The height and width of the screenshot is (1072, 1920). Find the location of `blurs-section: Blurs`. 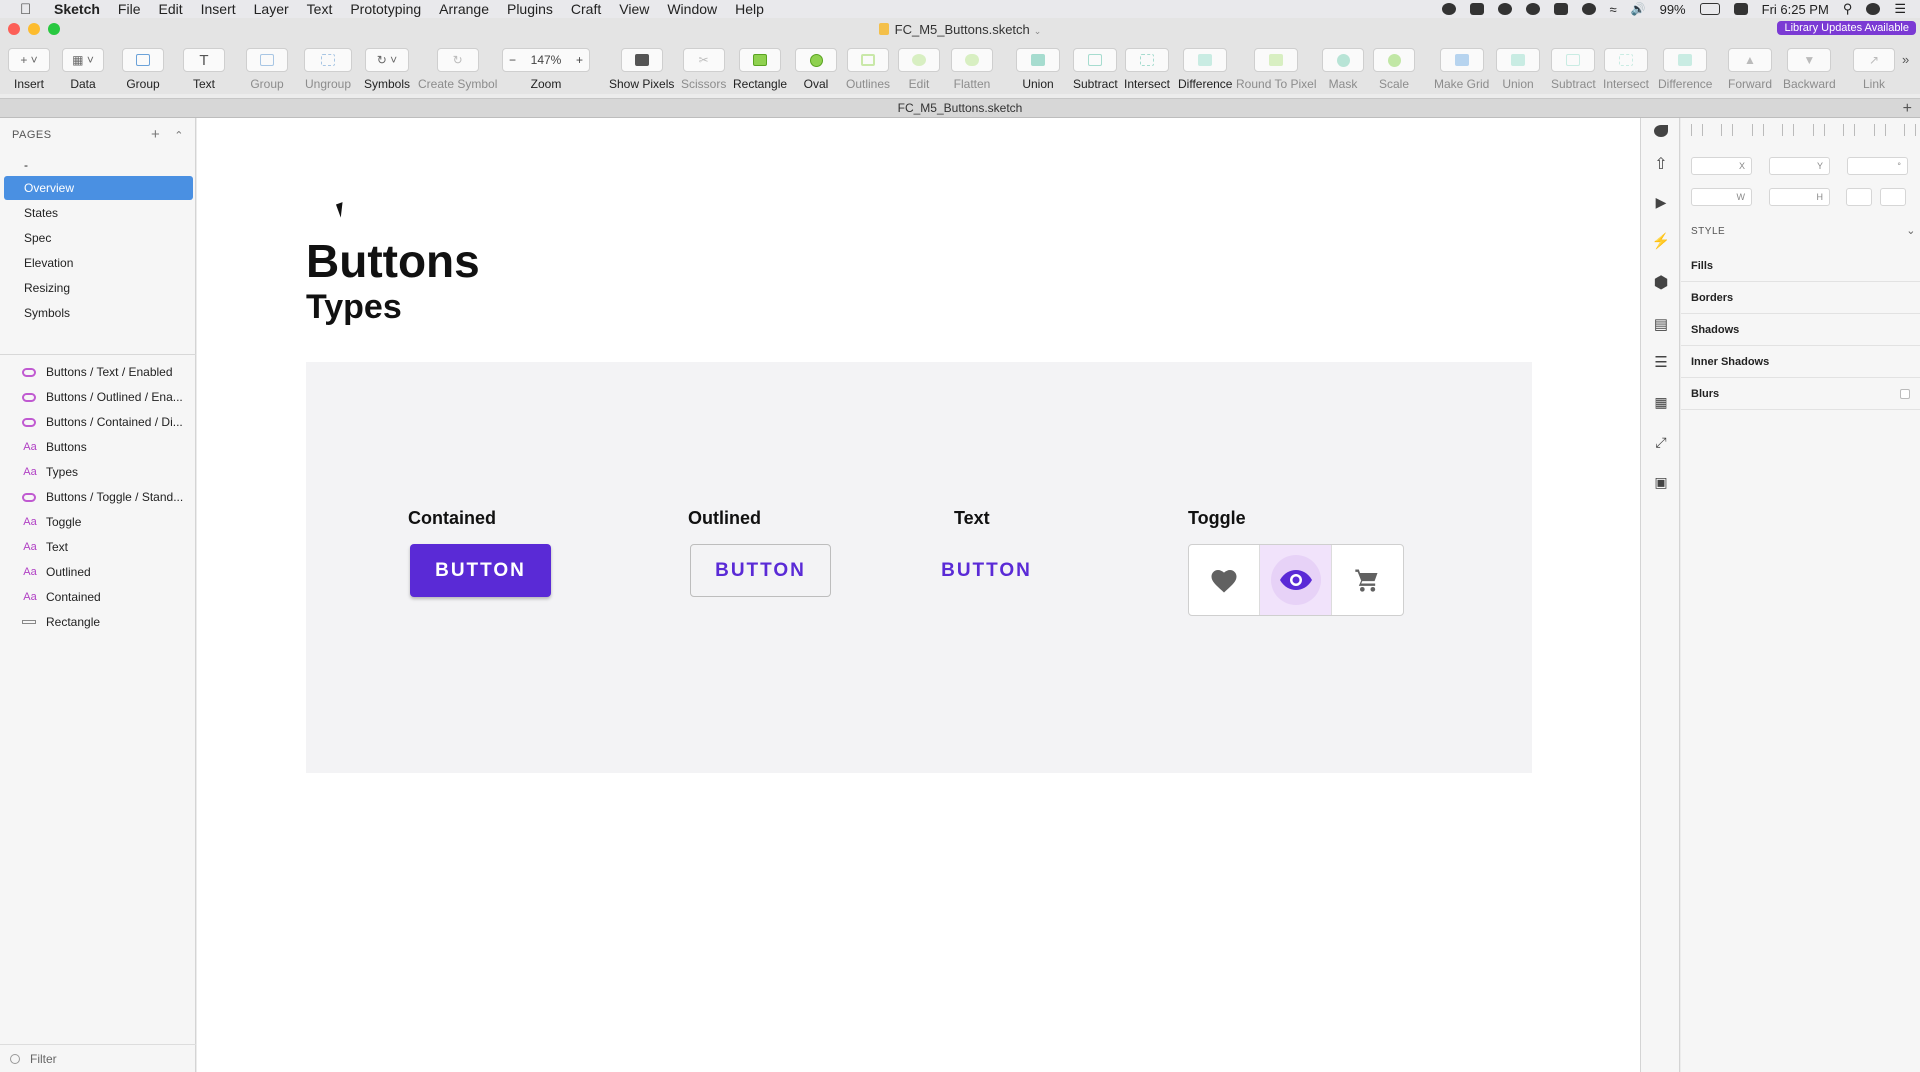

blurs-section: Blurs is located at coordinates (1800, 394).